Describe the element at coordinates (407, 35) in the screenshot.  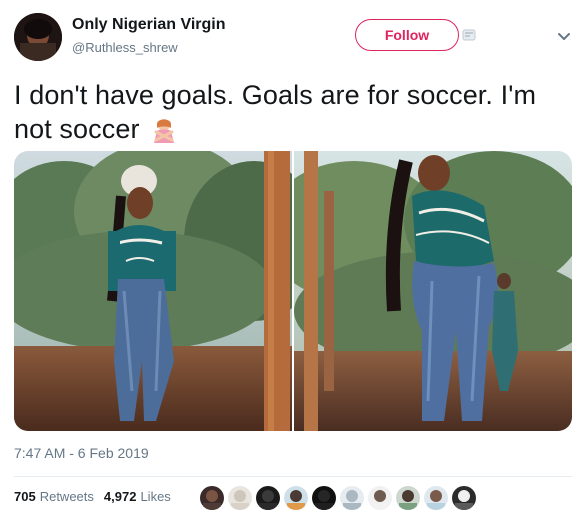
I see `follow-button: Follow` at that location.